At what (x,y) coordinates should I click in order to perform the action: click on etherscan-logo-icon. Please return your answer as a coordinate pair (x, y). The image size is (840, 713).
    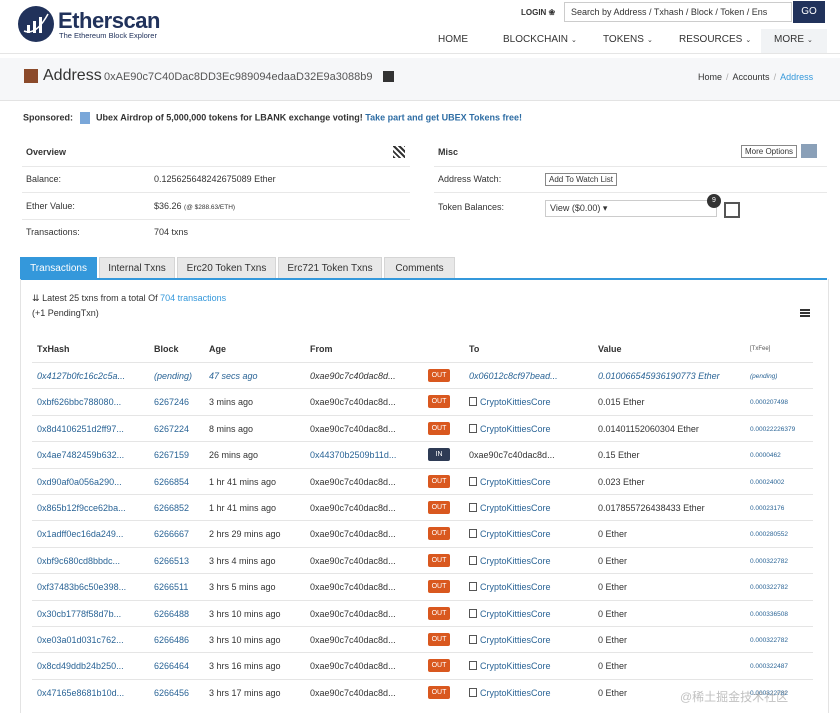
    Looking at the image, I should click on (36, 24).